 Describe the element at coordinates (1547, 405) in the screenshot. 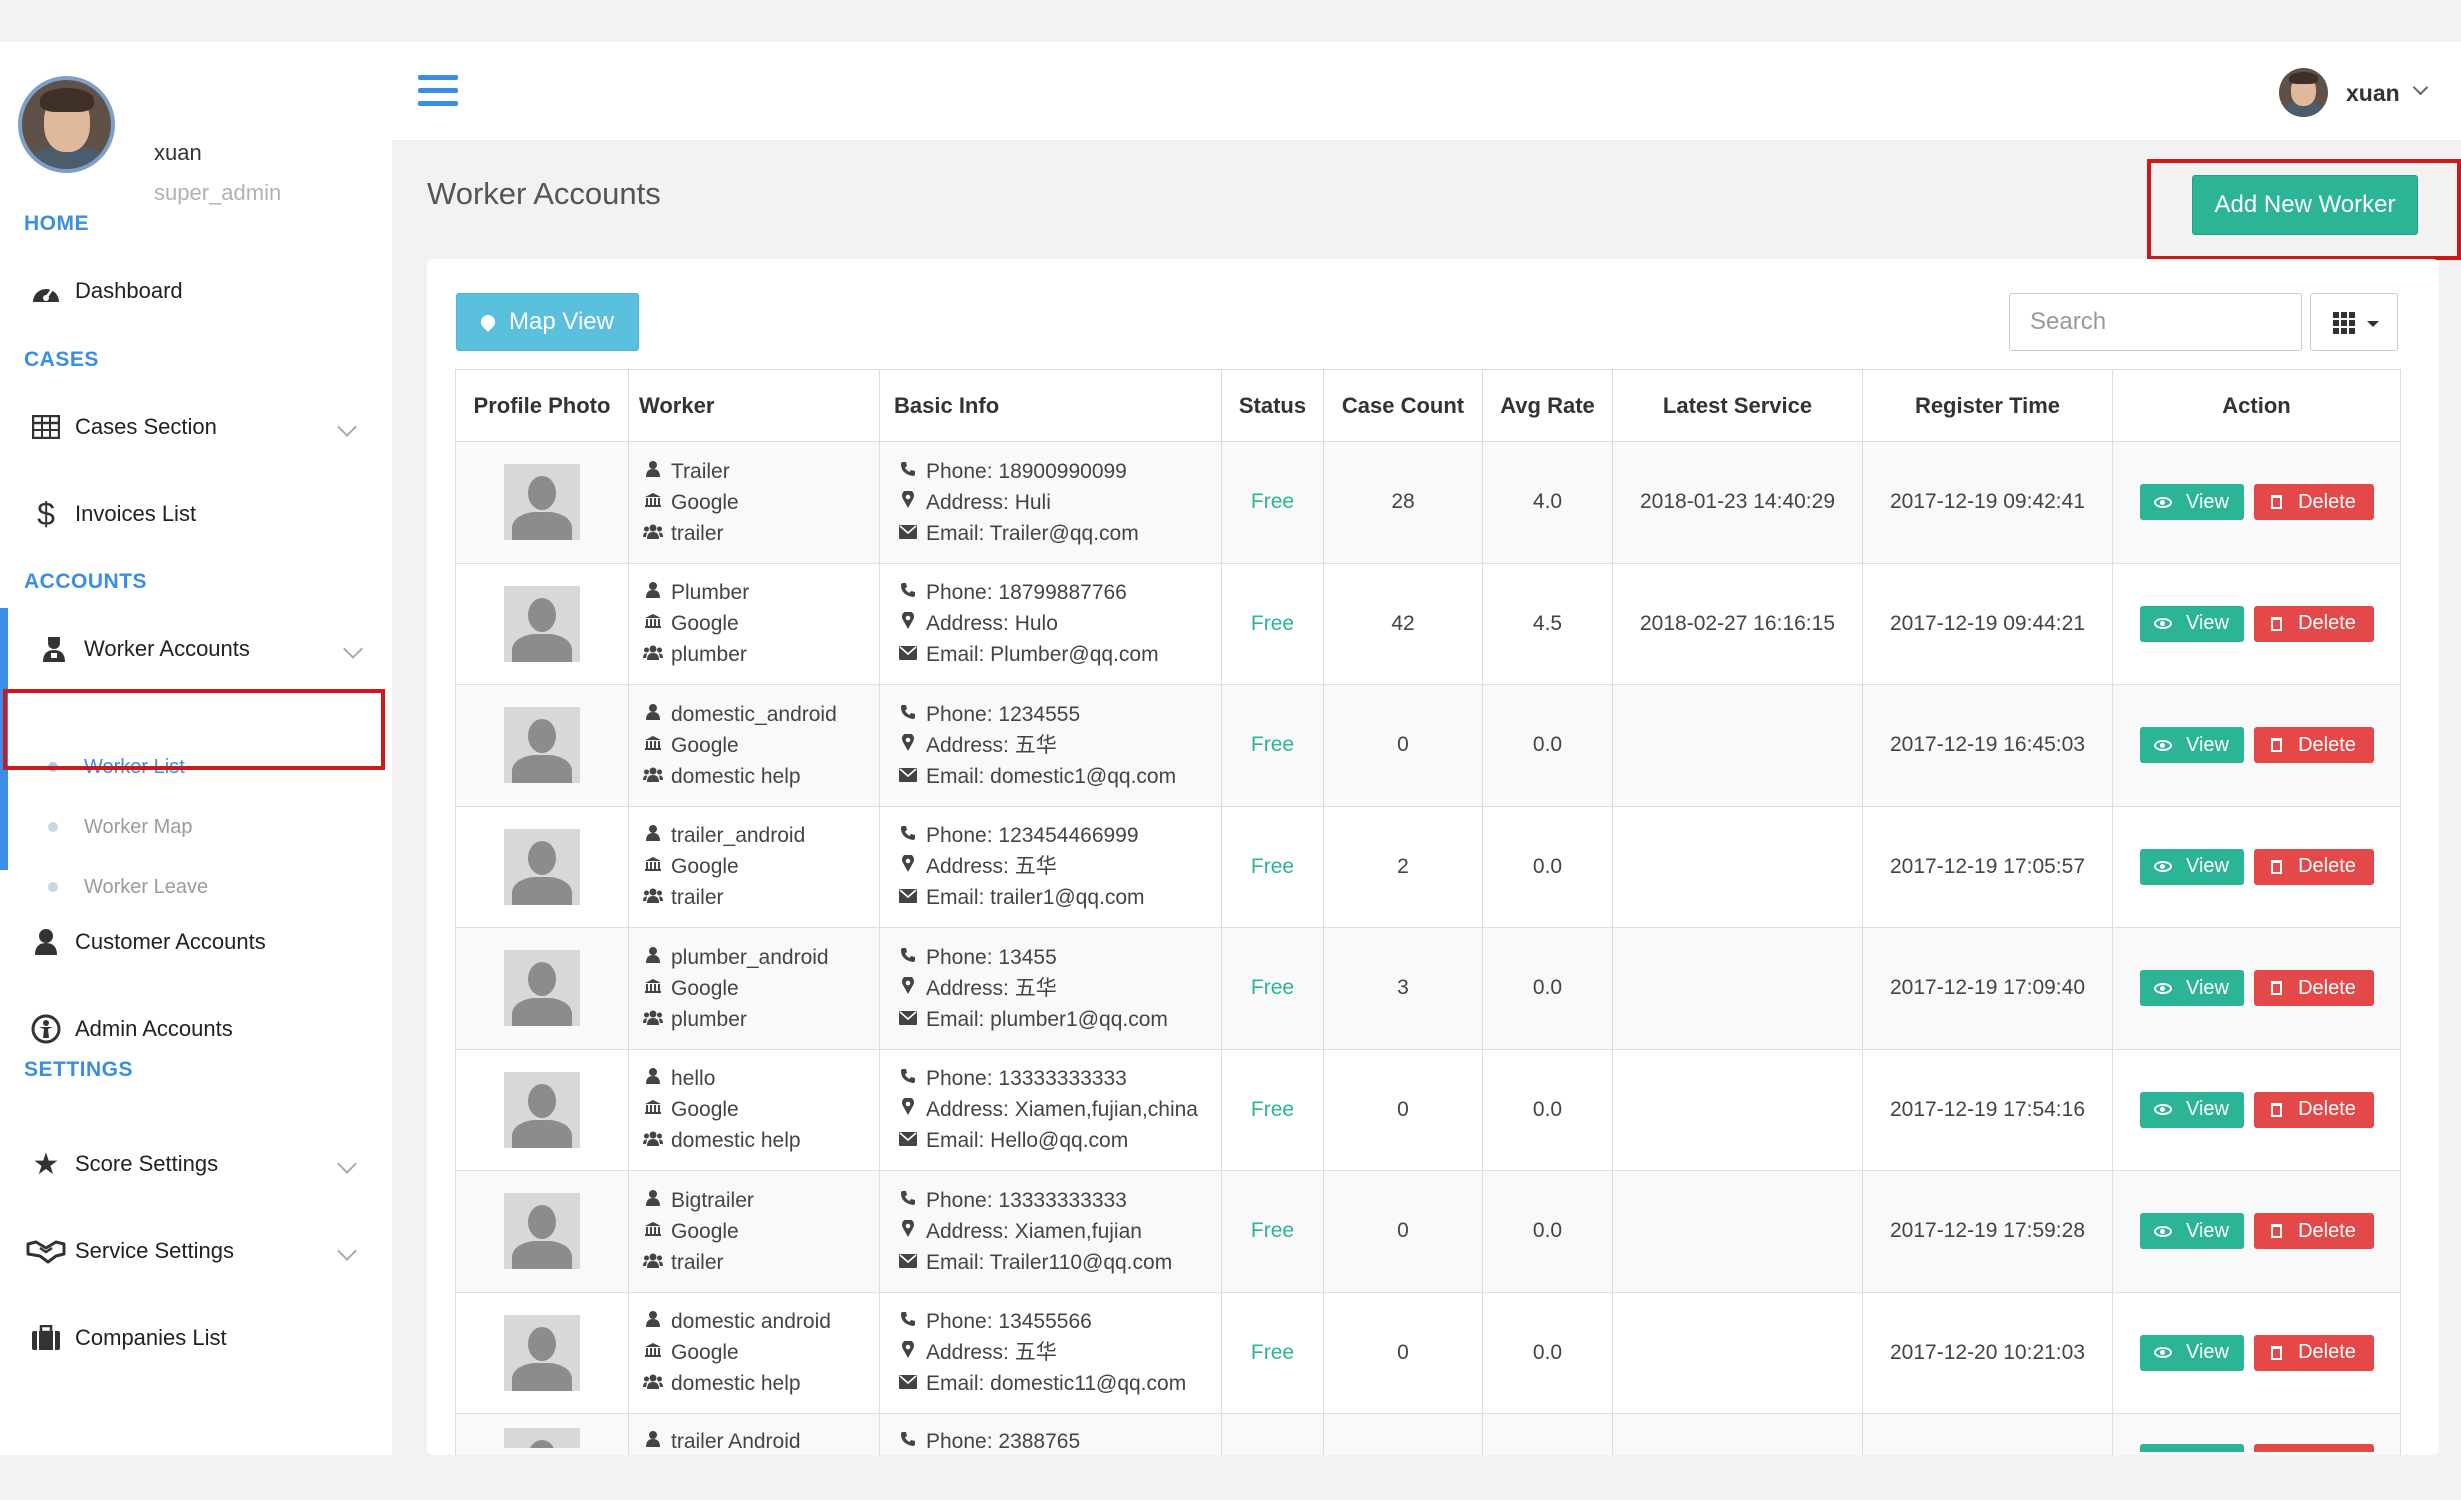

I see `column-header: Avg Rate` at that location.